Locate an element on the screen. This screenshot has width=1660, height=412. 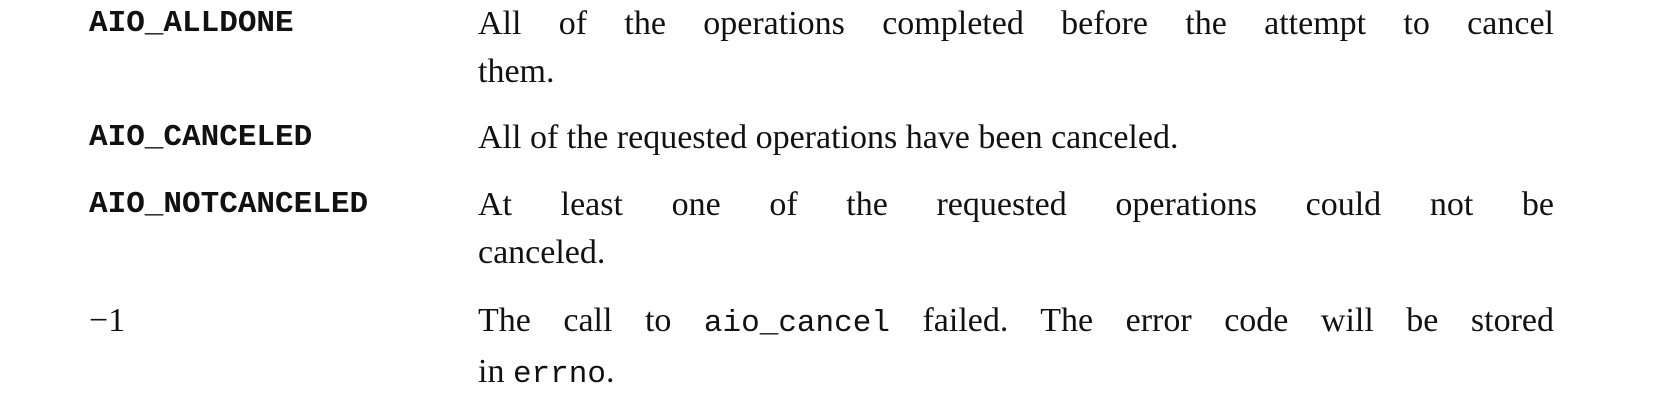
description-line: them. is located at coordinates (516, 71).